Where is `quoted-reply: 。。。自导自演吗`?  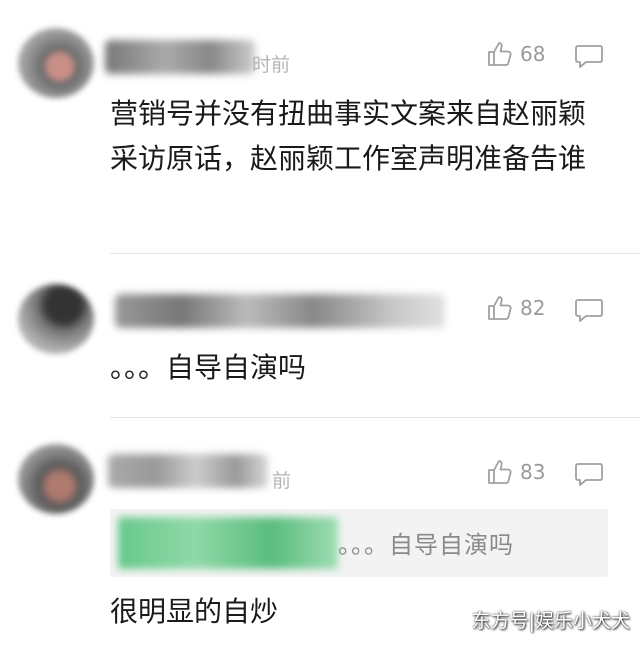 quoted-reply: 。。。自导自演吗 is located at coordinates (359, 543).